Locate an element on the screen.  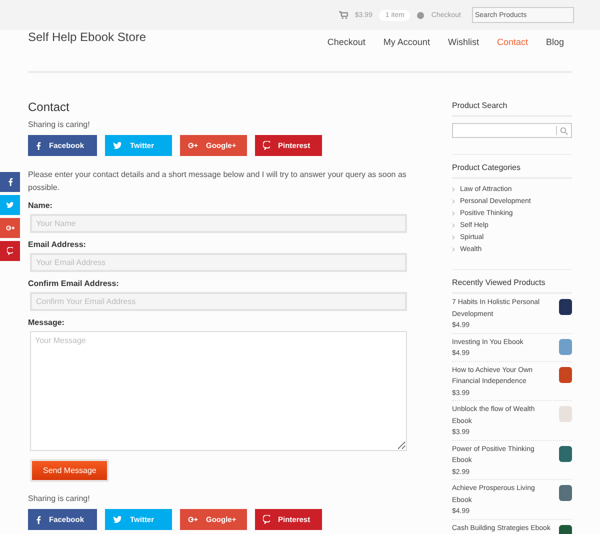
nav-link: Checkout is located at coordinates (346, 42).